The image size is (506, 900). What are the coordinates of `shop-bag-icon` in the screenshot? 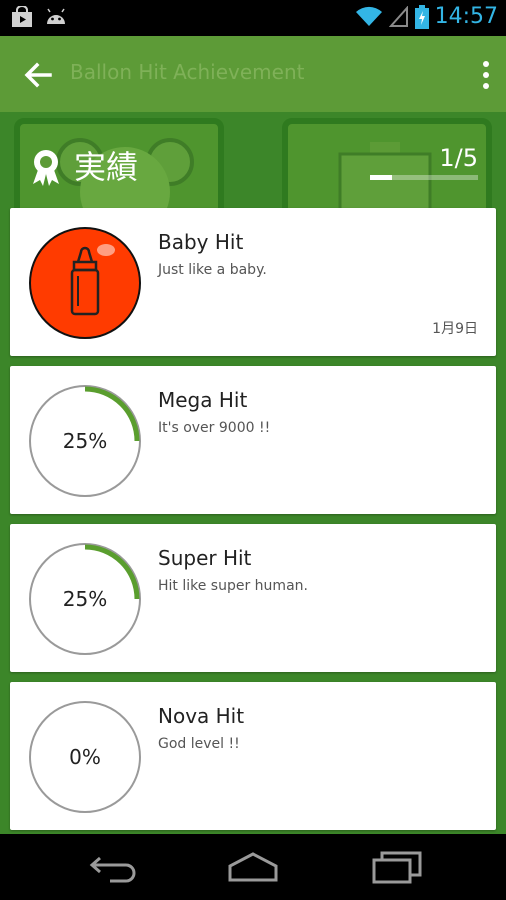 It's located at (22, 16).